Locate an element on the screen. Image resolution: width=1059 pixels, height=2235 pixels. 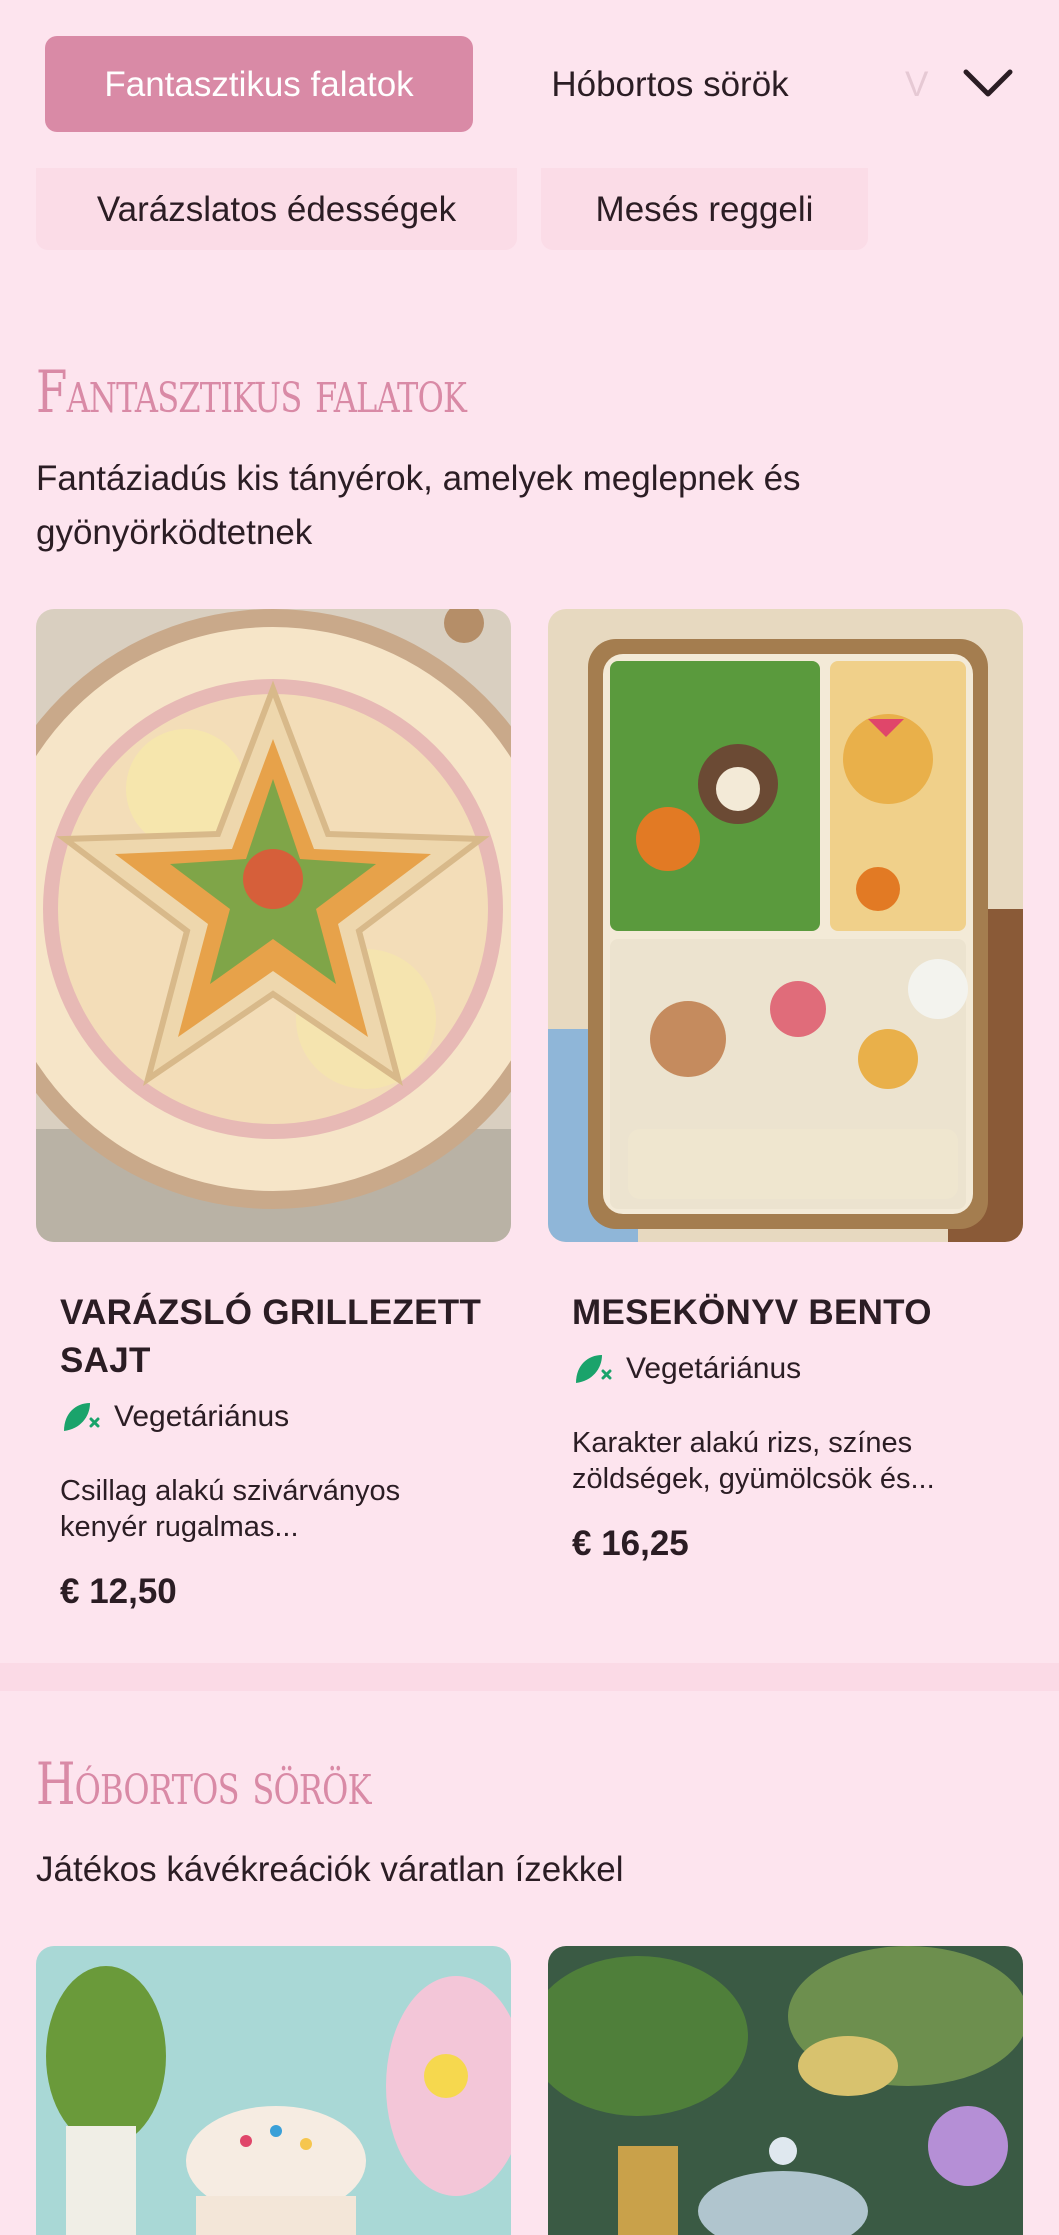
tab-meses-reggeli: Mesés reggeli is located at coordinates (704, 209).